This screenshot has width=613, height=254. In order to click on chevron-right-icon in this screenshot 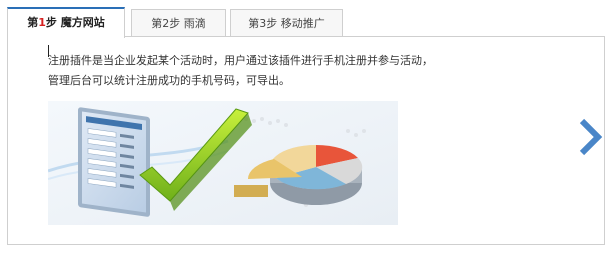, I will do `click(591, 137)`.